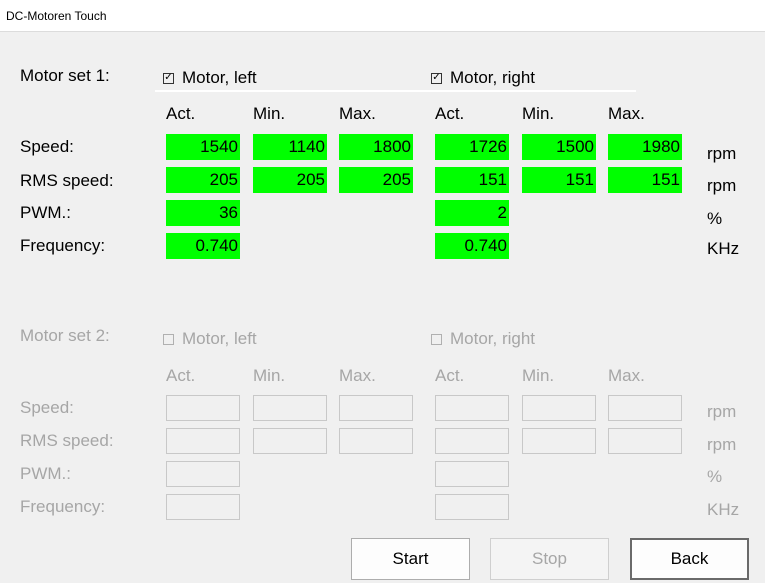  What do you see at coordinates (65, 335) in the screenshot?
I see `motor-set-2-label: Motor set 2:` at bounding box center [65, 335].